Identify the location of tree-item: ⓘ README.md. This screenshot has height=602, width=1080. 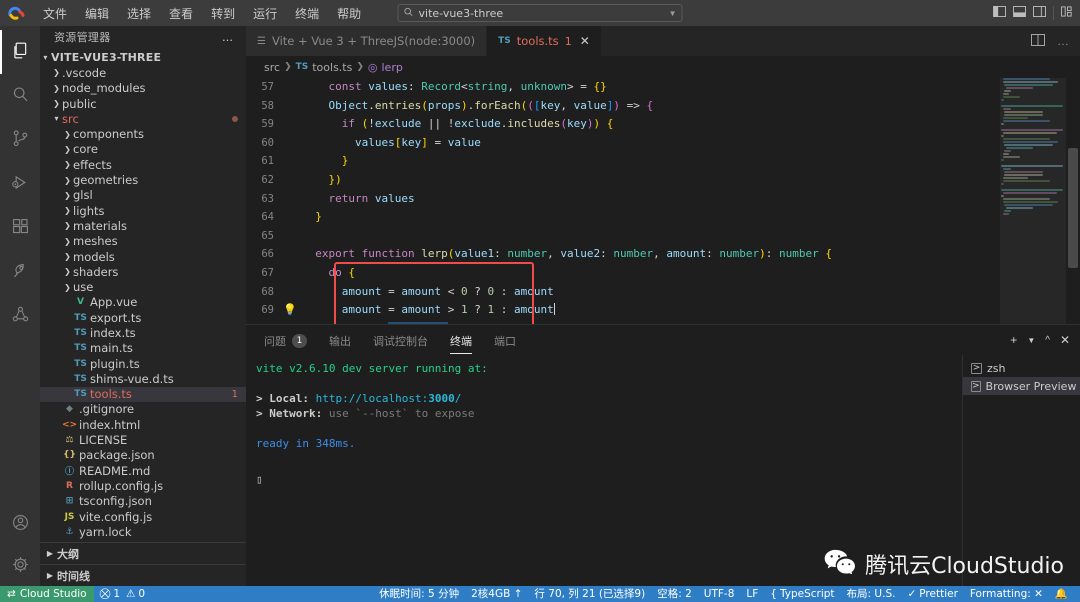
(143, 470).